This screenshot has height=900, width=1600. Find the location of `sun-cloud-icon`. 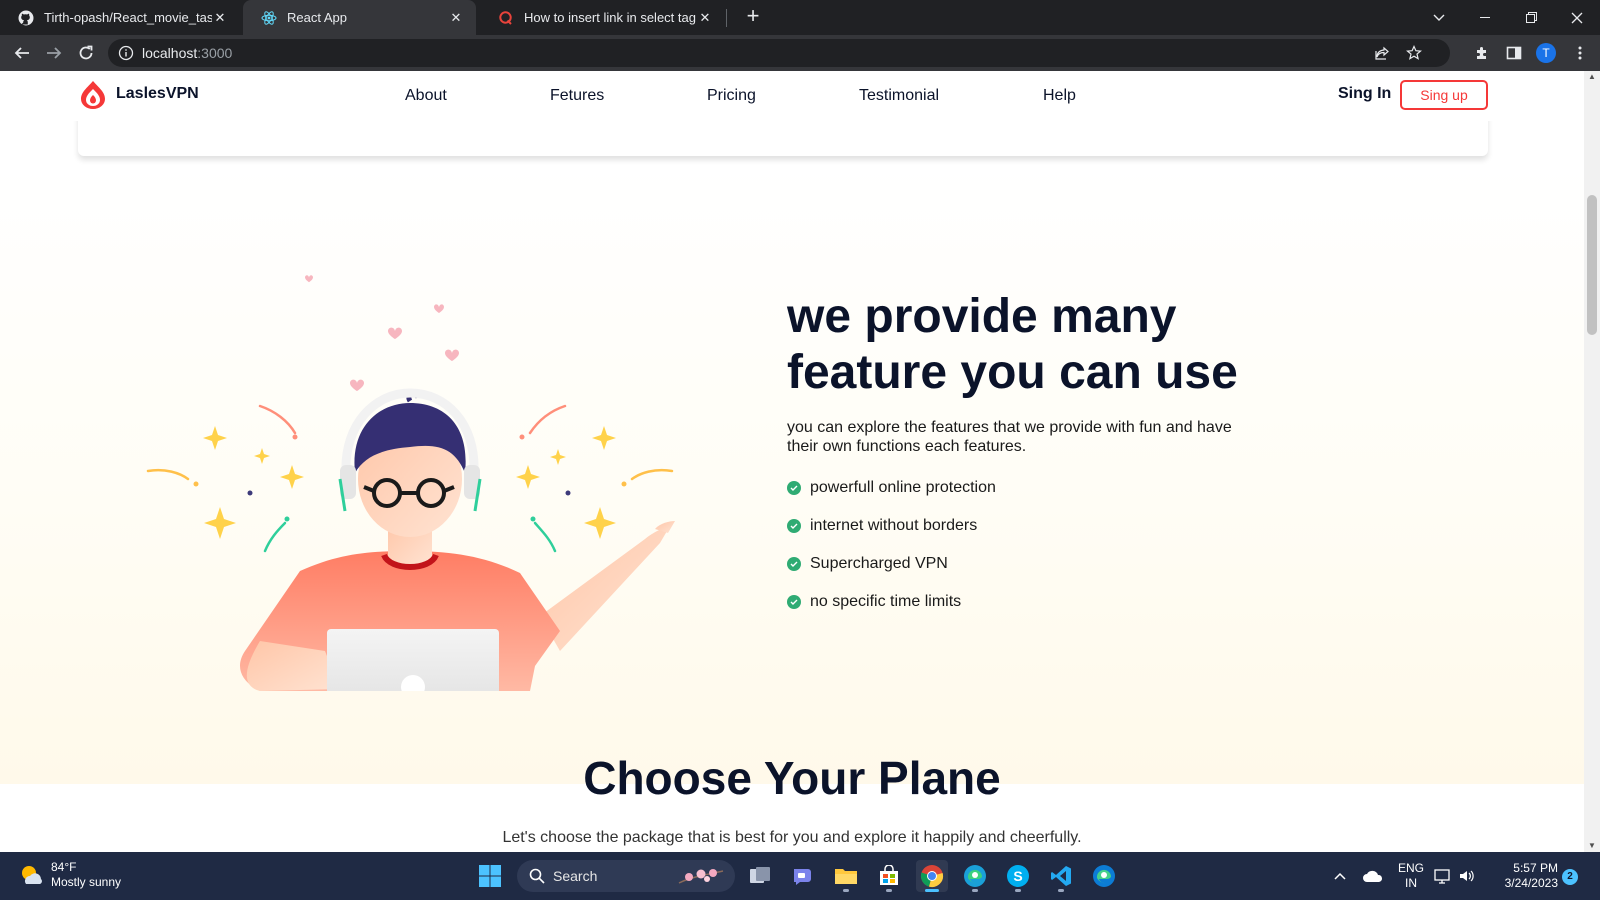

sun-cloud-icon is located at coordinates (31, 875).